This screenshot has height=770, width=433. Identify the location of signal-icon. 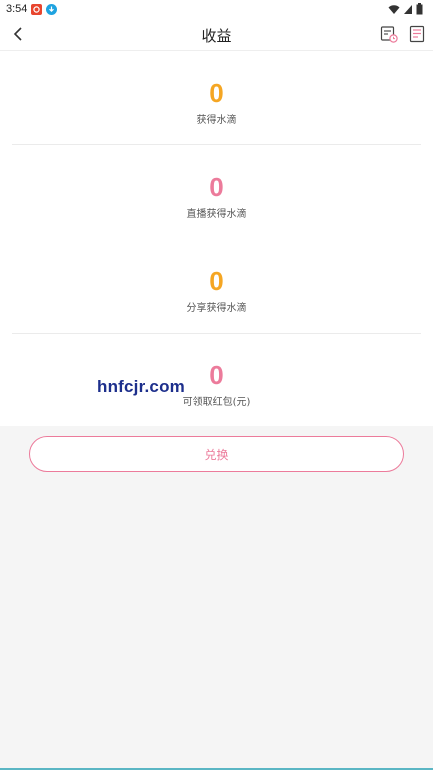
(408, 9).